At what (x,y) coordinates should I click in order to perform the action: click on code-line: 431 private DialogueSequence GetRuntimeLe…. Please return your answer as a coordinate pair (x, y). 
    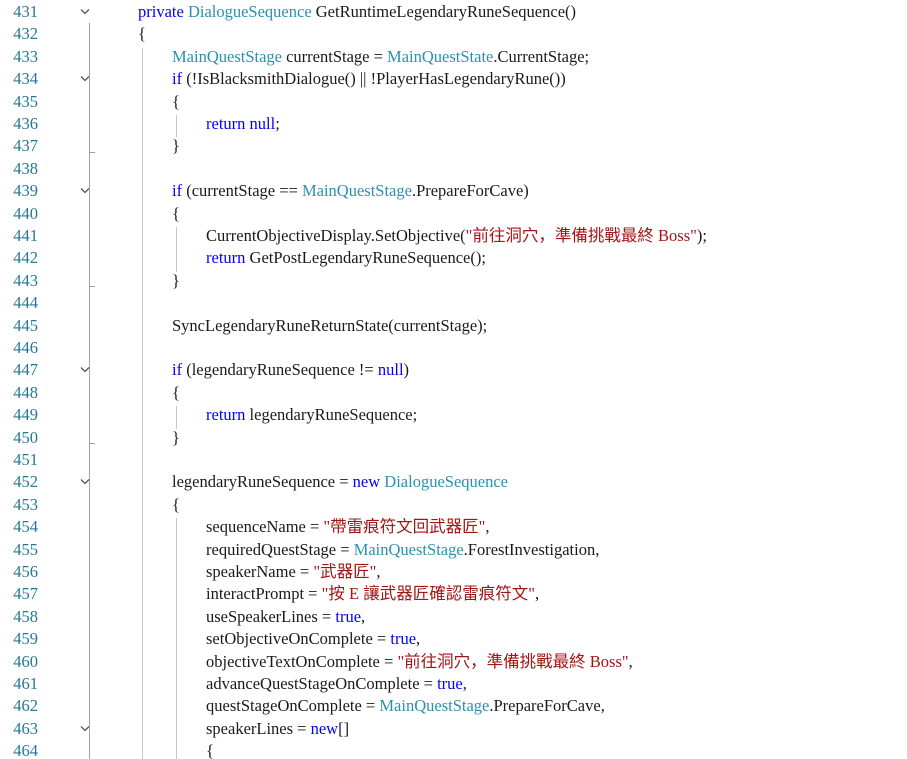
    Looking at the image, I should click on (453, 12).